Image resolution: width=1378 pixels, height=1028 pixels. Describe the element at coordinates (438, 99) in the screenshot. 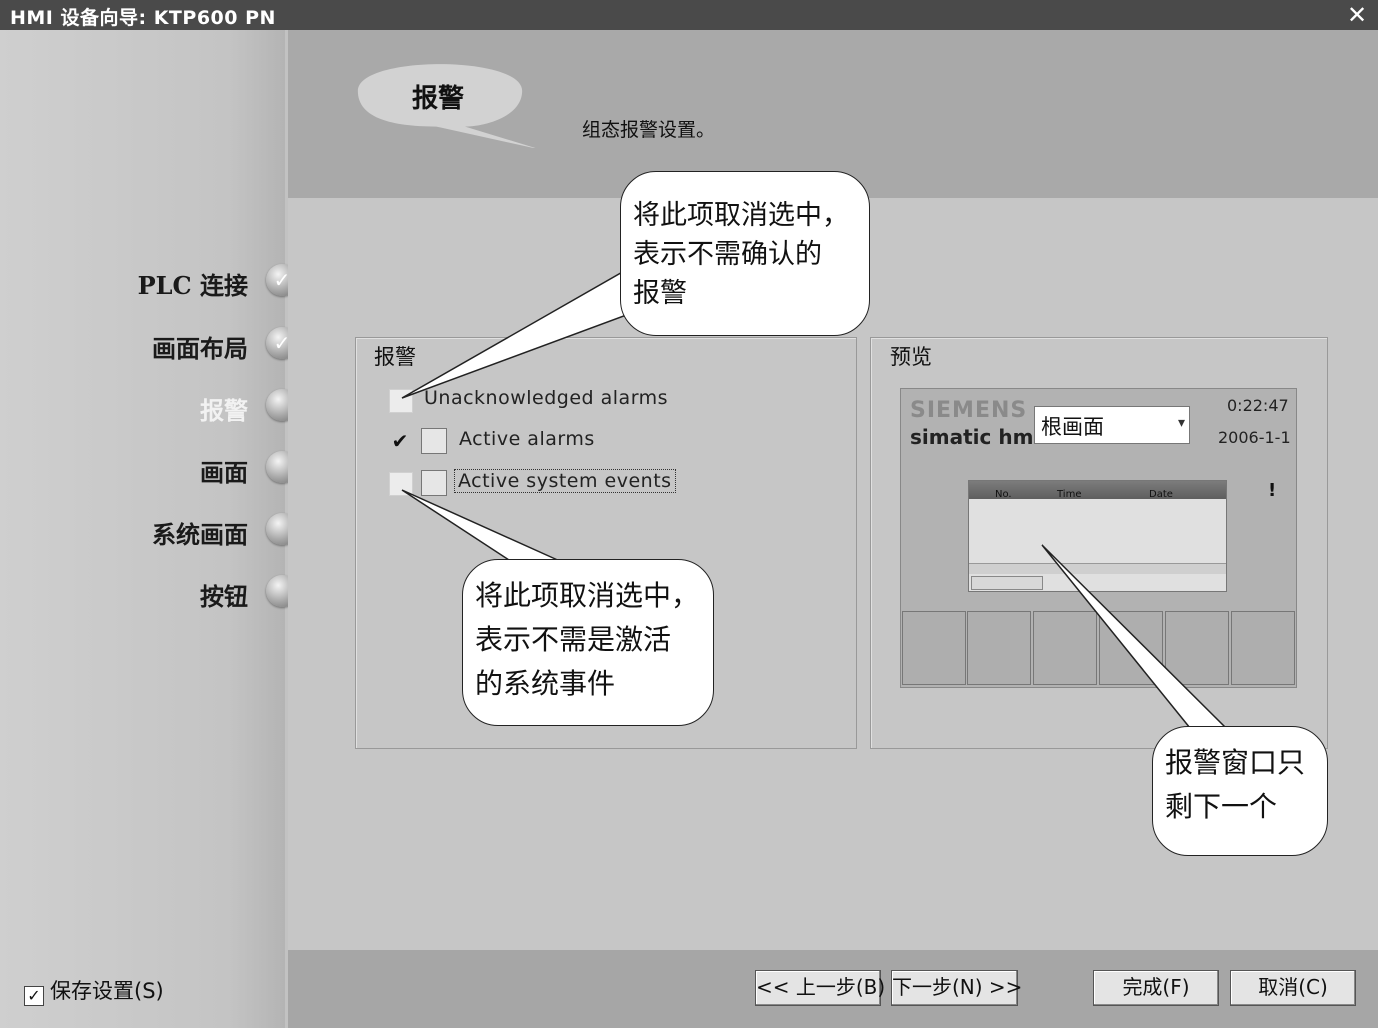

I see `page-title: 报警` at that location.